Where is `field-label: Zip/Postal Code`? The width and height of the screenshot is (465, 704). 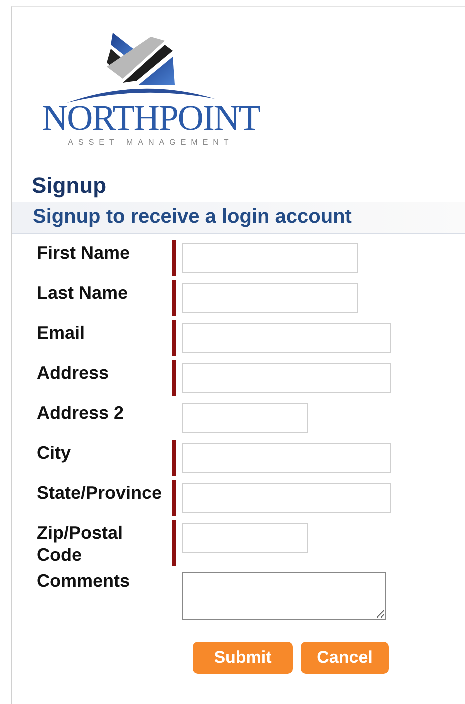 field-label: Zip/Postal Code is located at coordinates (80, 544).